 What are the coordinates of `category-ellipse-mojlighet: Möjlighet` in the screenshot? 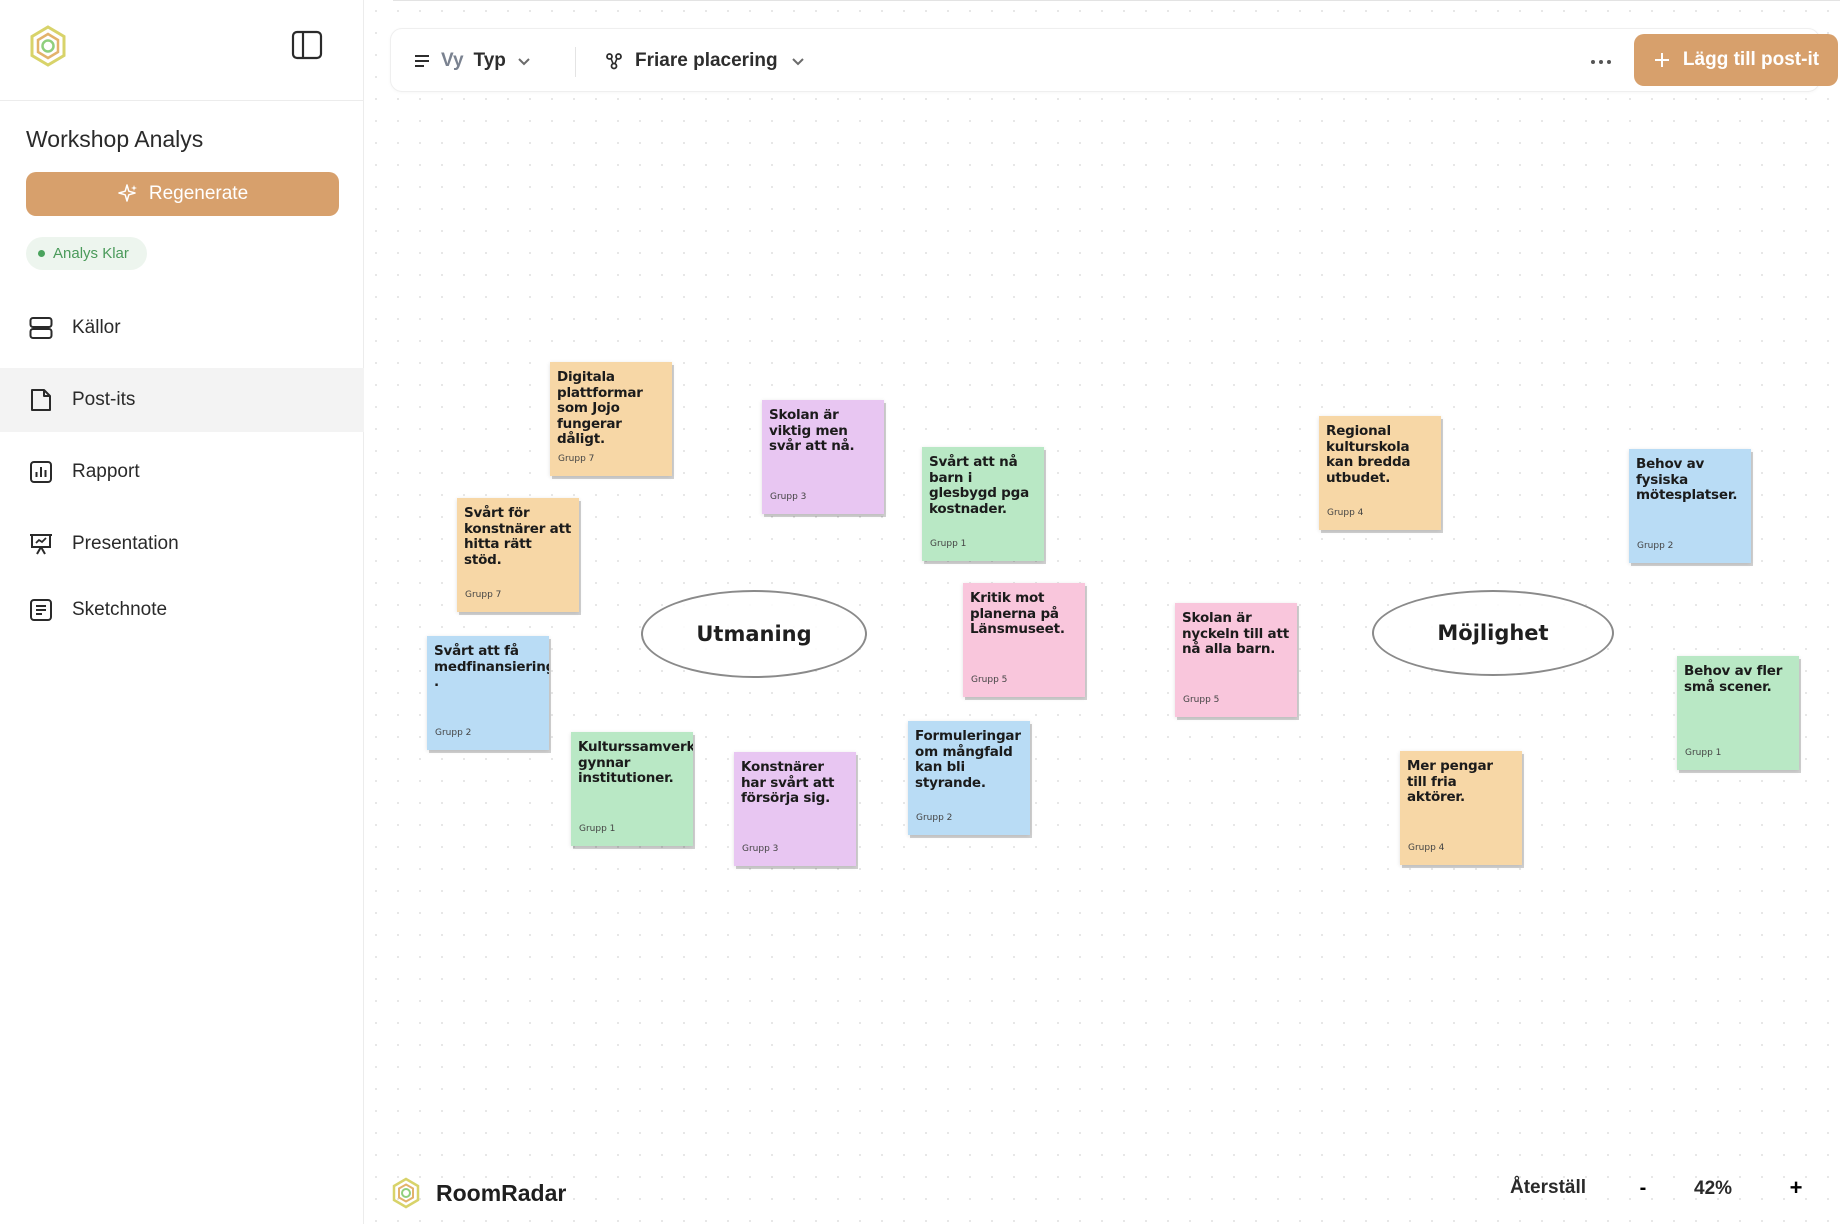 It's located at (1493, 633).